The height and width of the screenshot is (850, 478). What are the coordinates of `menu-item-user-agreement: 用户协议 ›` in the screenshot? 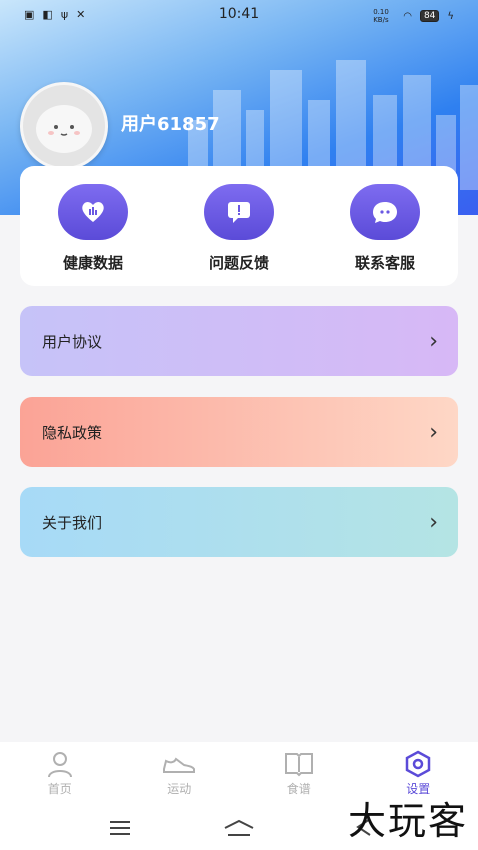 It's located at (239, 341).